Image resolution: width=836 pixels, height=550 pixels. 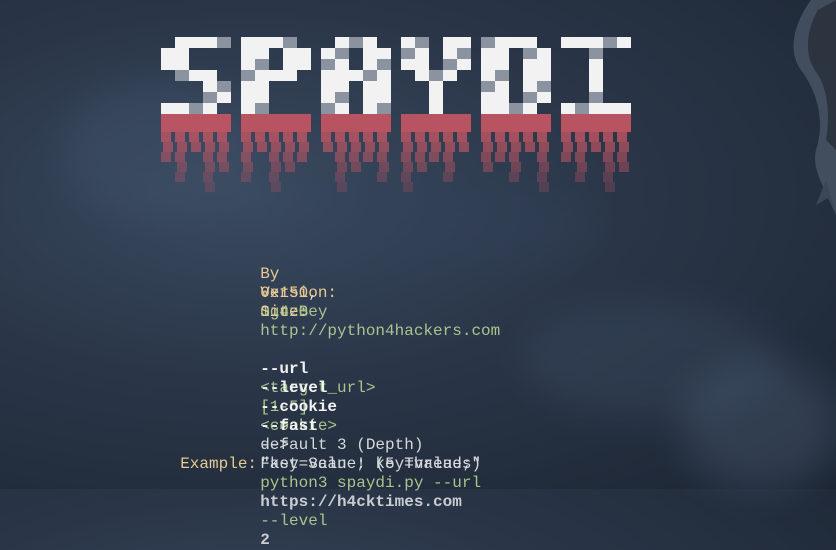 I want to click on site-url: http://python4hackers.com, so click(x=380, y=331).